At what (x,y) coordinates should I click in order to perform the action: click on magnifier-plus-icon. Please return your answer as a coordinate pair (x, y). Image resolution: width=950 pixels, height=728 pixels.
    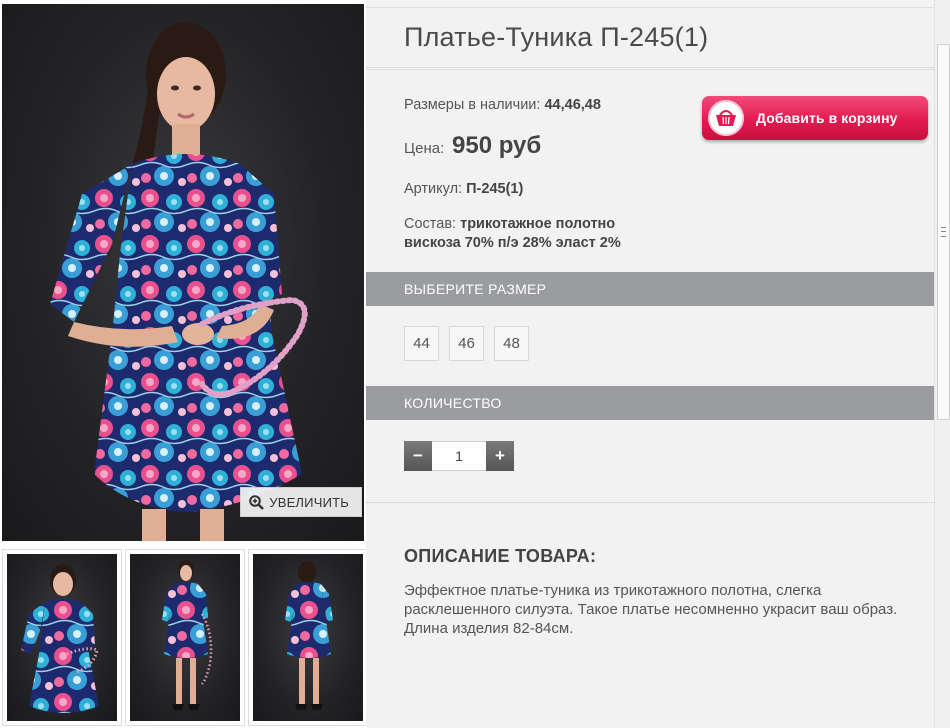
    Looking at the image, I should click on (257, 502).